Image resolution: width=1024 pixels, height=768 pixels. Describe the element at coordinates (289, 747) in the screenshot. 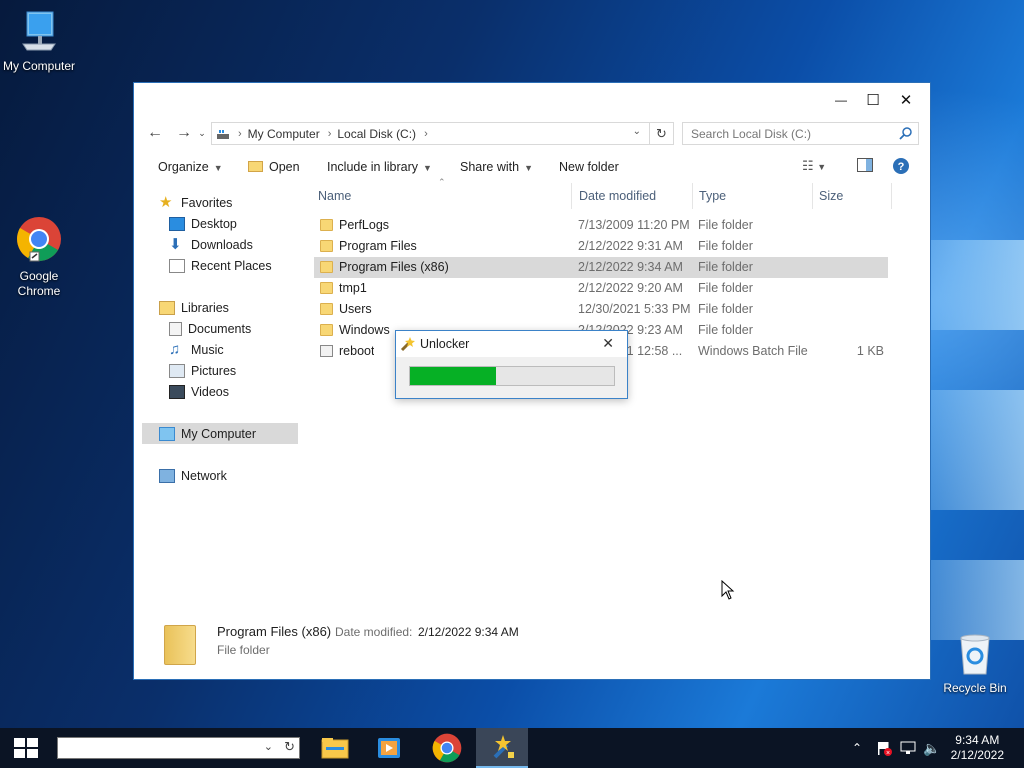

I see `taskbar-refresh-icon: ↻` at that location.